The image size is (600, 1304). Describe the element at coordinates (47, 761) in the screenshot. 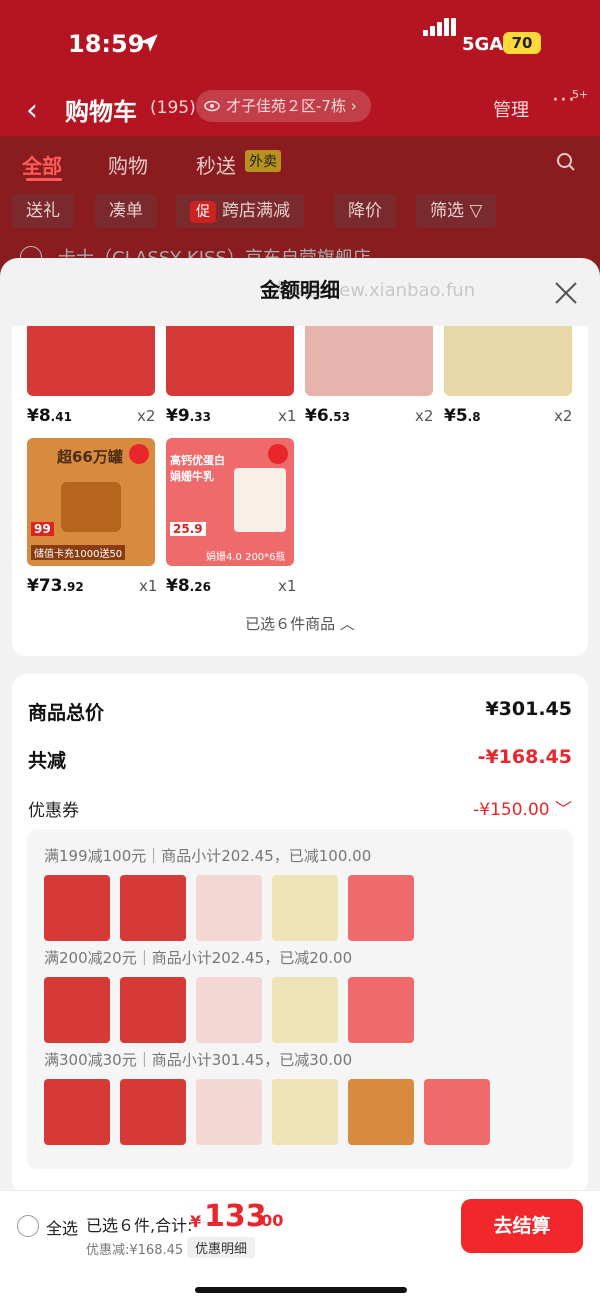

I see `total-discount-label: 共减` at that location.